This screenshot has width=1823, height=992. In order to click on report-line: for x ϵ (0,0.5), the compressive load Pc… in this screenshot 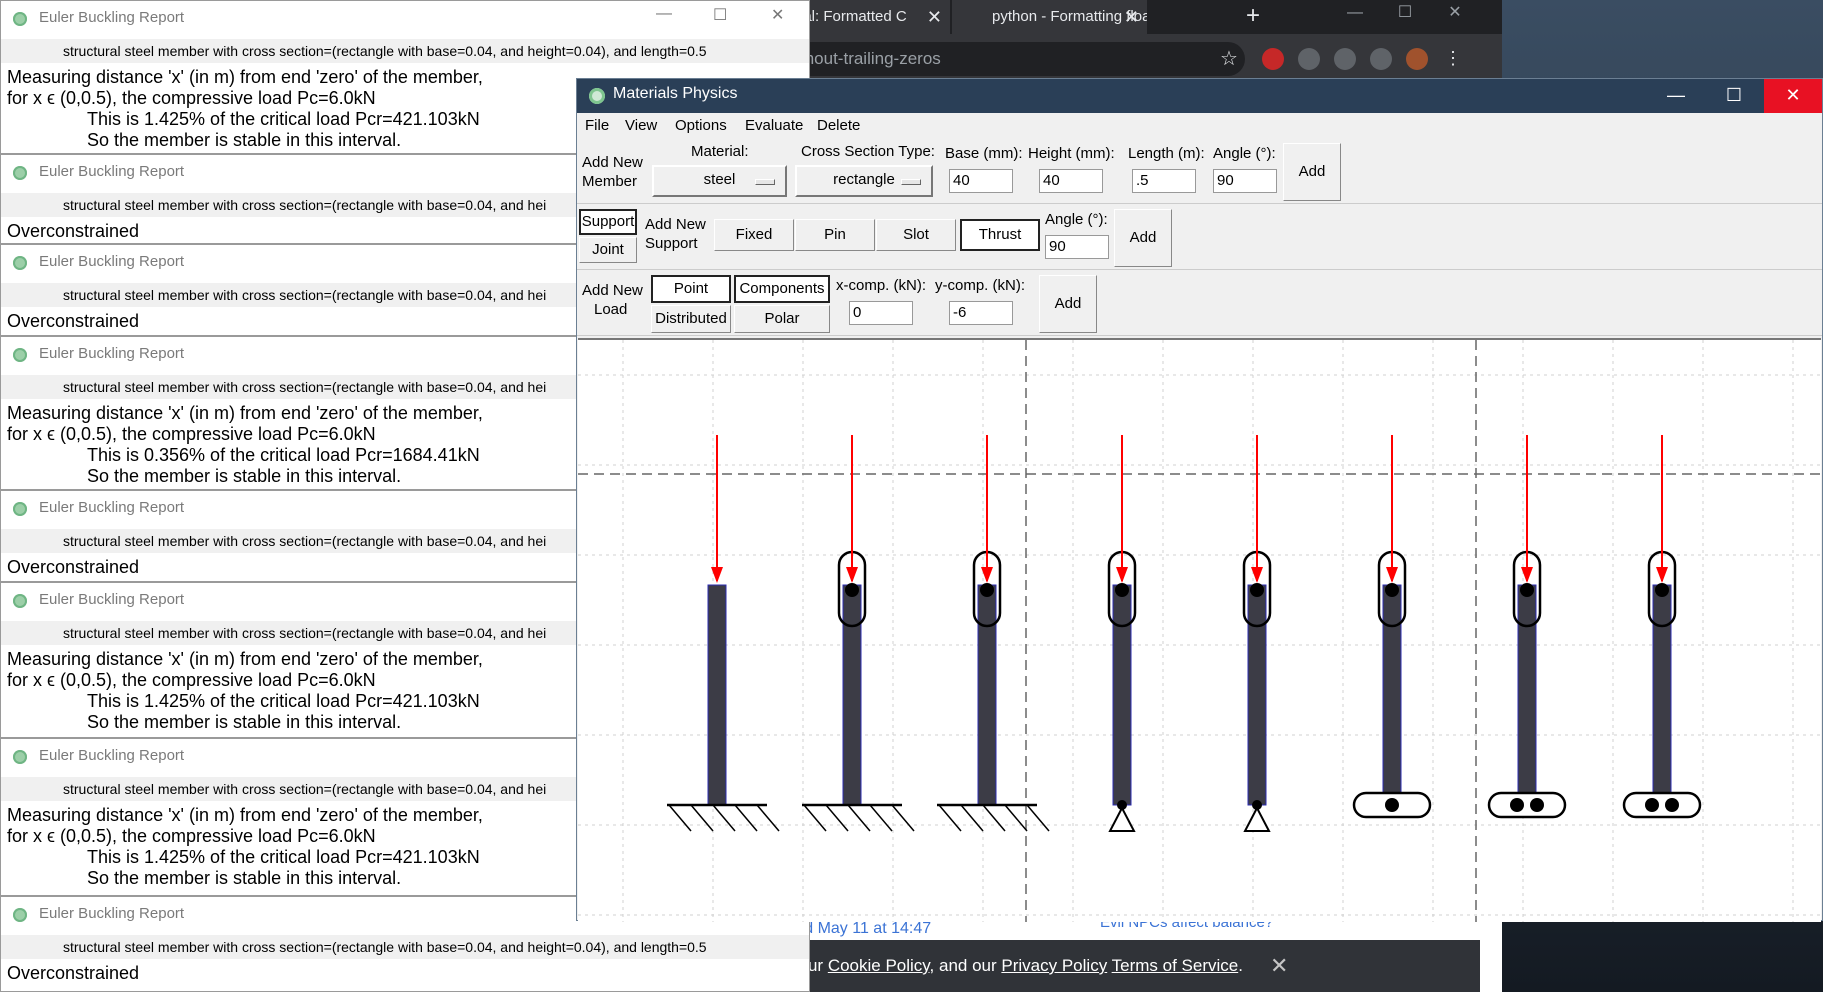, I will do `click(191, 836)`.